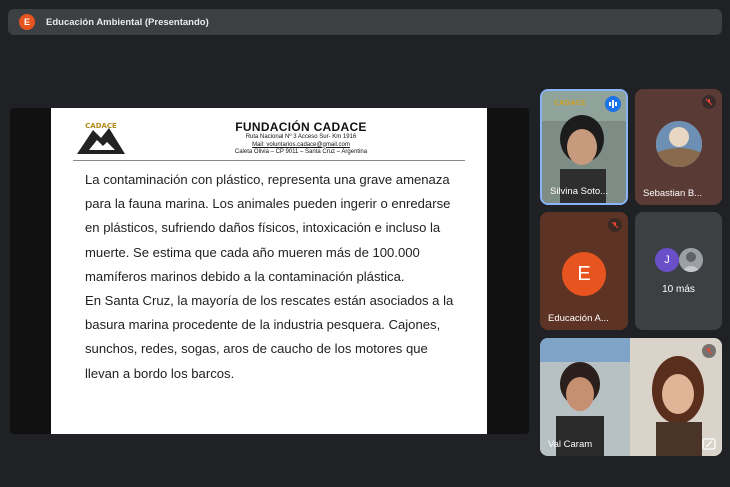  I want to click on participant-tile-val-caram: Val Caram, so click(631, 397).